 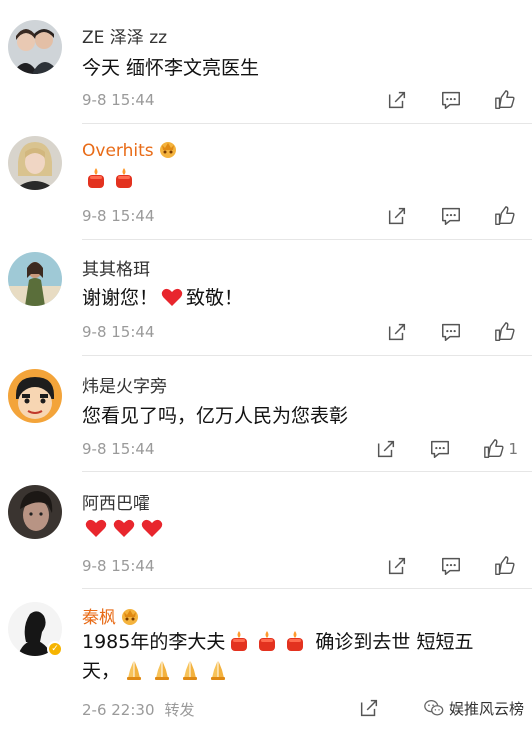 What do you see at coordinates (138, 710) in the screenshot?
I see `comment-timestamp: 2-6 22:30 转发` at bounding box center [138, 710].